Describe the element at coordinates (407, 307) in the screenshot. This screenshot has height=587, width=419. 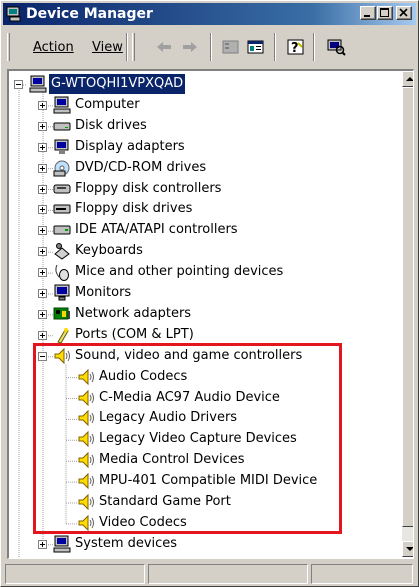
I see `scroll-thumb` at that location.